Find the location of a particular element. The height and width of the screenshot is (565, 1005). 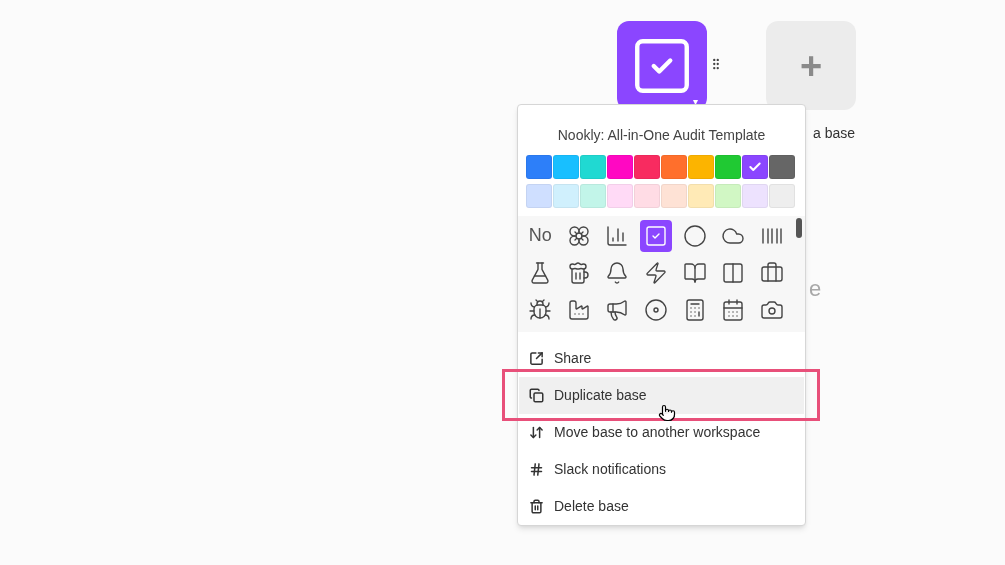

base-label: a base is located at coordinates (834, 133).